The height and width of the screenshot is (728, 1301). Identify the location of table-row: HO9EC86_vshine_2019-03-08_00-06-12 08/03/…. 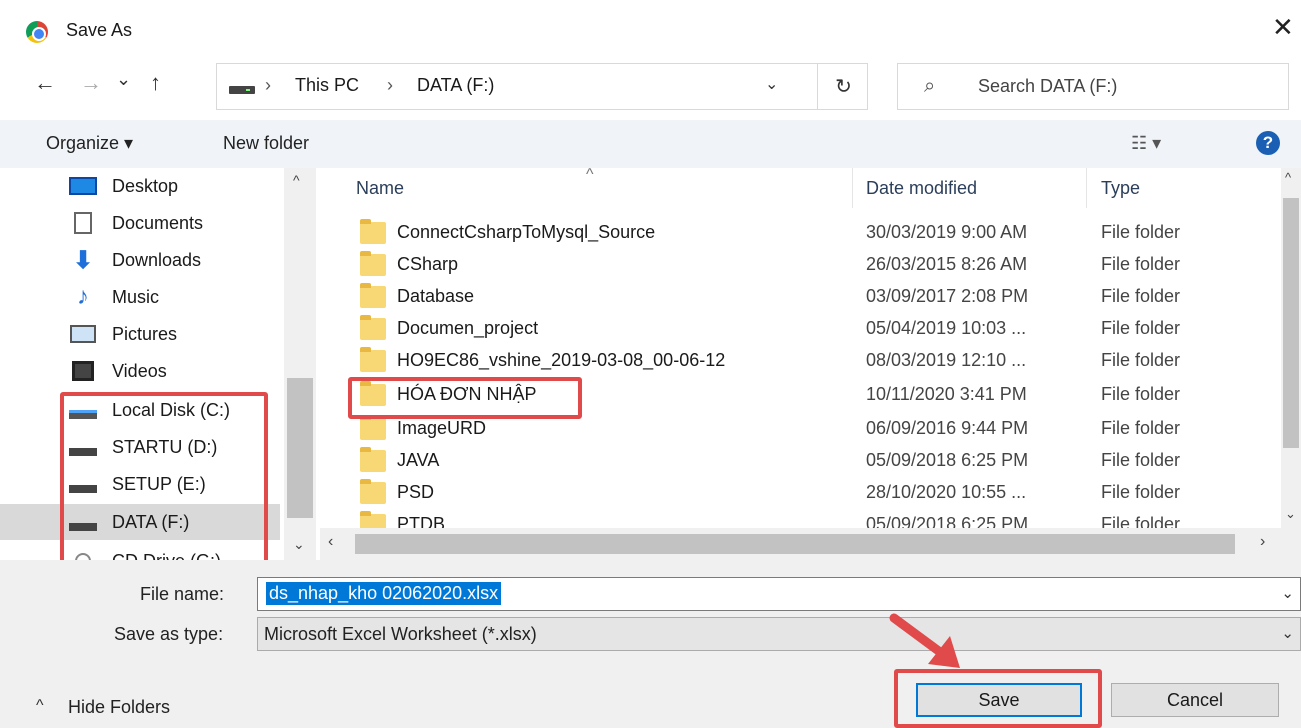
(792, 362).